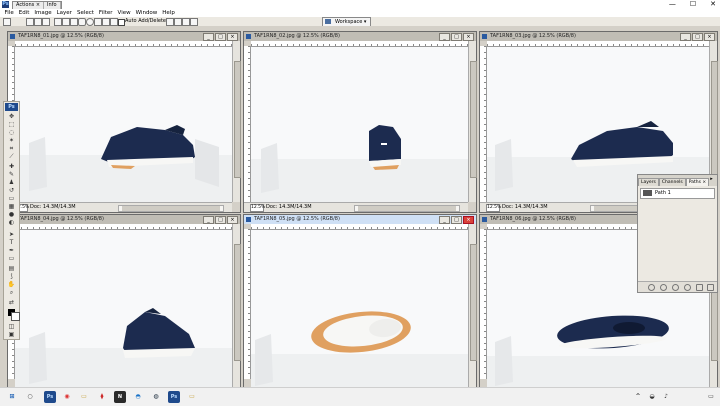  I want to click on polygon-shape-icon, so click(98, 22).